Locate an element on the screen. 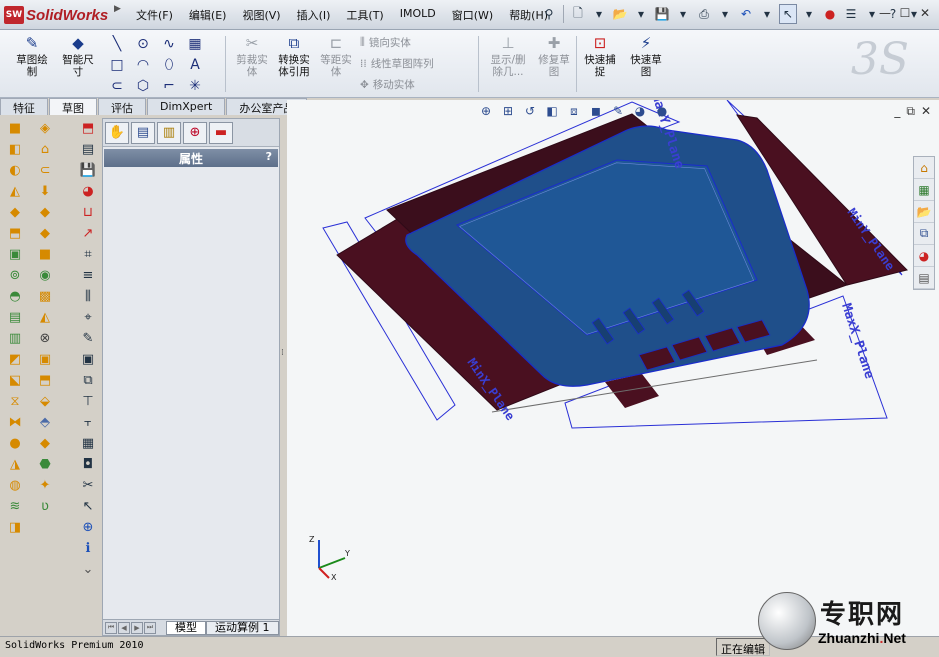 This screenshot has width=939, height=657. sphere-icon: ● is located at coordinates (15, 443).